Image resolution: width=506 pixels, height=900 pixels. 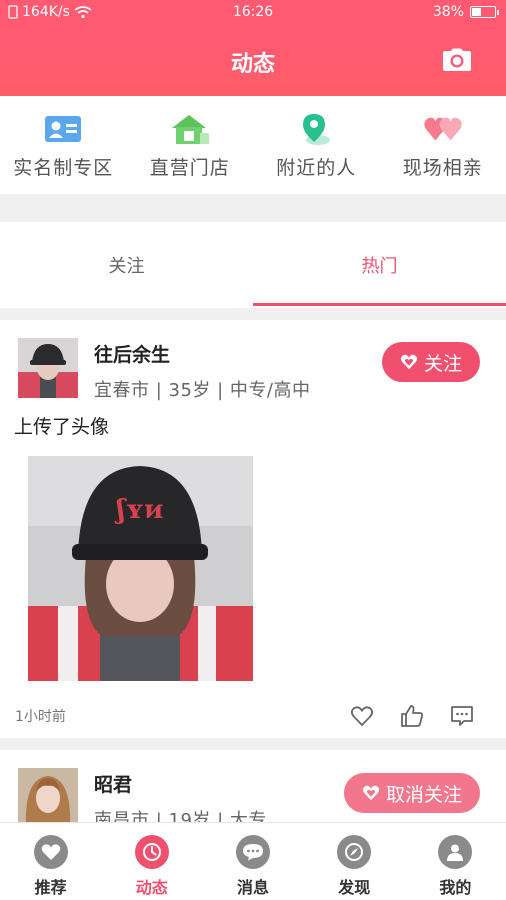 What do you see at coordinates (253, 790) in the screenshot?
I see `feed-post: 昭君 南昌市 | 19岁 | 大专 取消关注` at bounding box center [253, 790].